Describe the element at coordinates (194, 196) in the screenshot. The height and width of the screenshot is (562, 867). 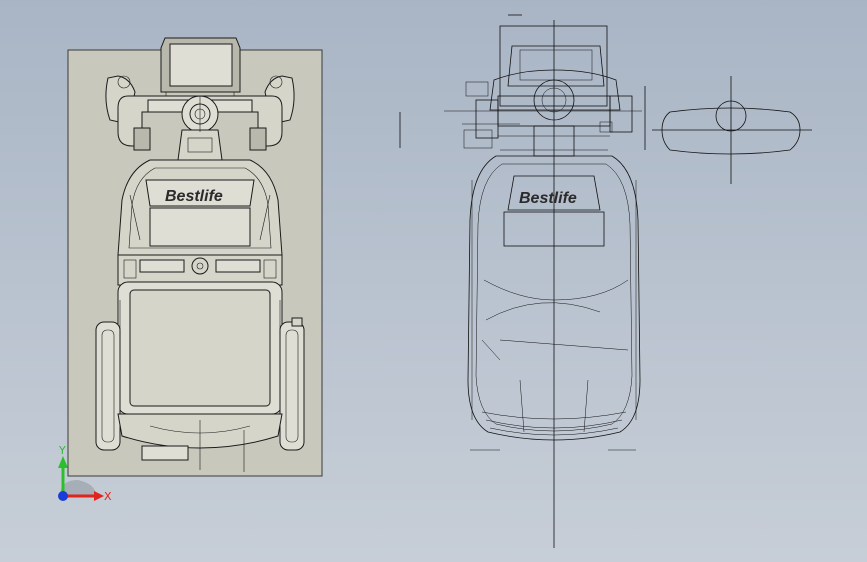
I see `brand-logo-shaded: Bestlife` at that location.